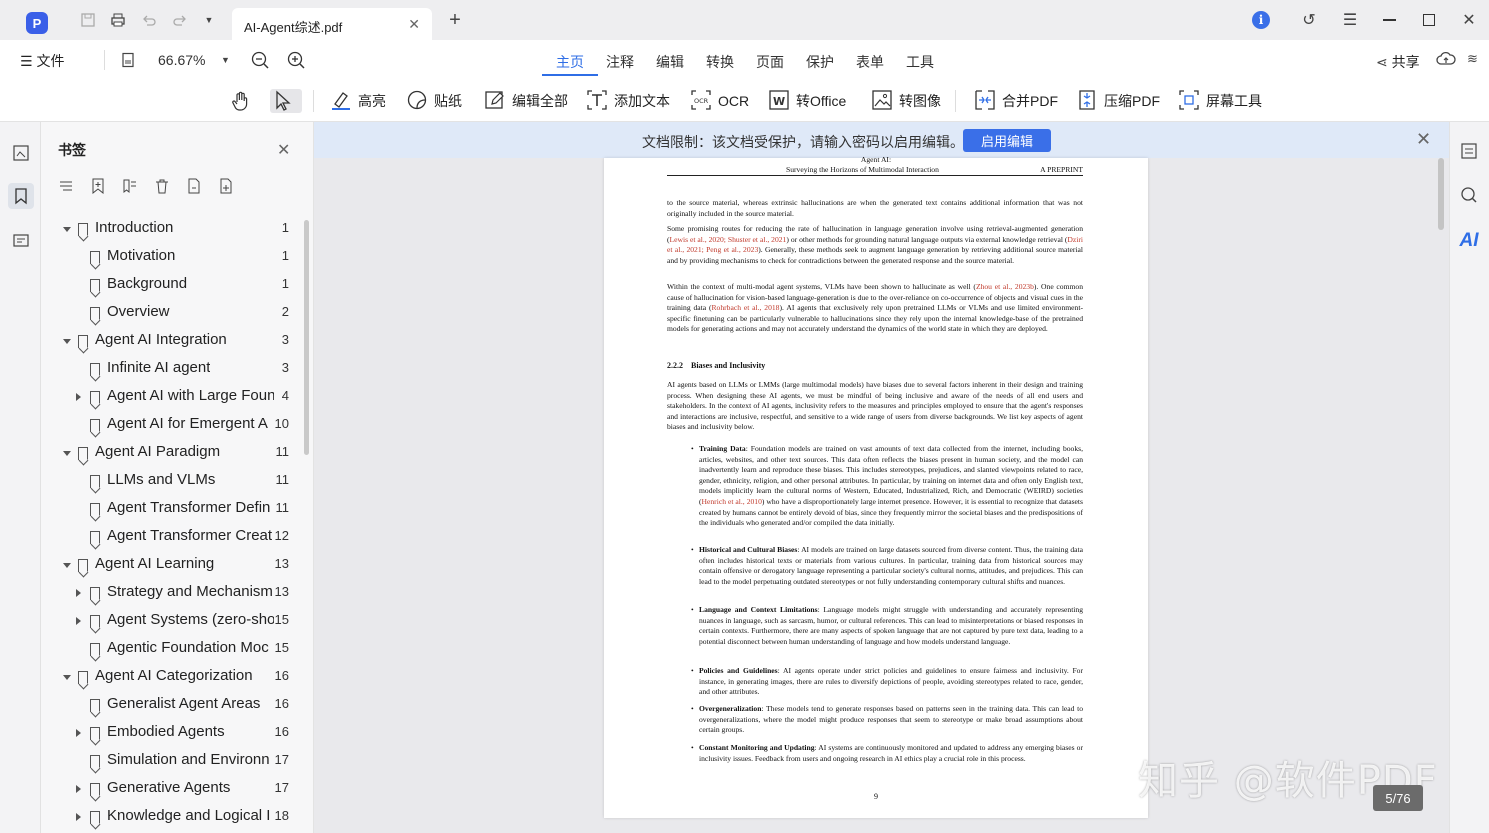 The height and width of the screenshot is (833, 1489). Describe the element at coordinates (620, 62) in the screenshot. I see `tab-annotate: 注释` at that location.